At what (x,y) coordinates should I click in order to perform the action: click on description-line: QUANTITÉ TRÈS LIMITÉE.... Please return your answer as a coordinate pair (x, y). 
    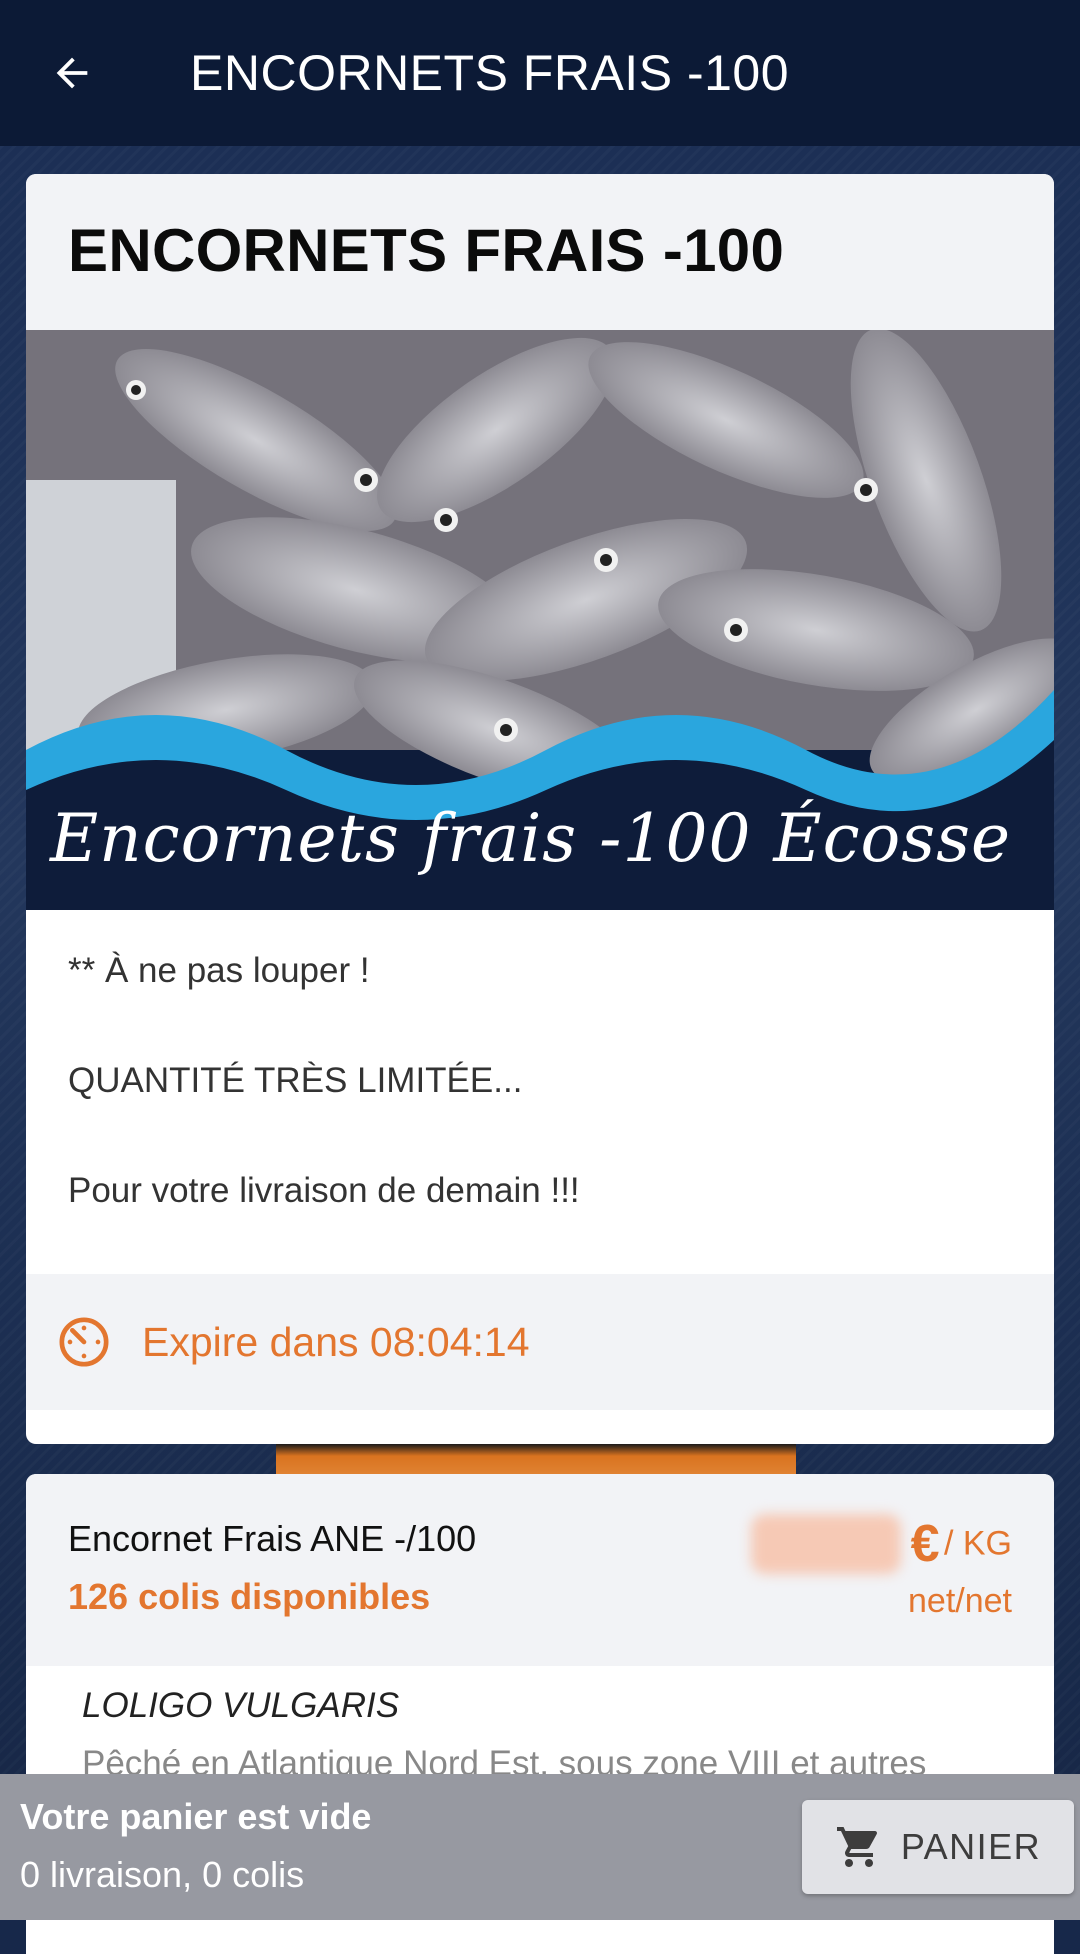
    Looking at the image, I should click on (295, 1080).